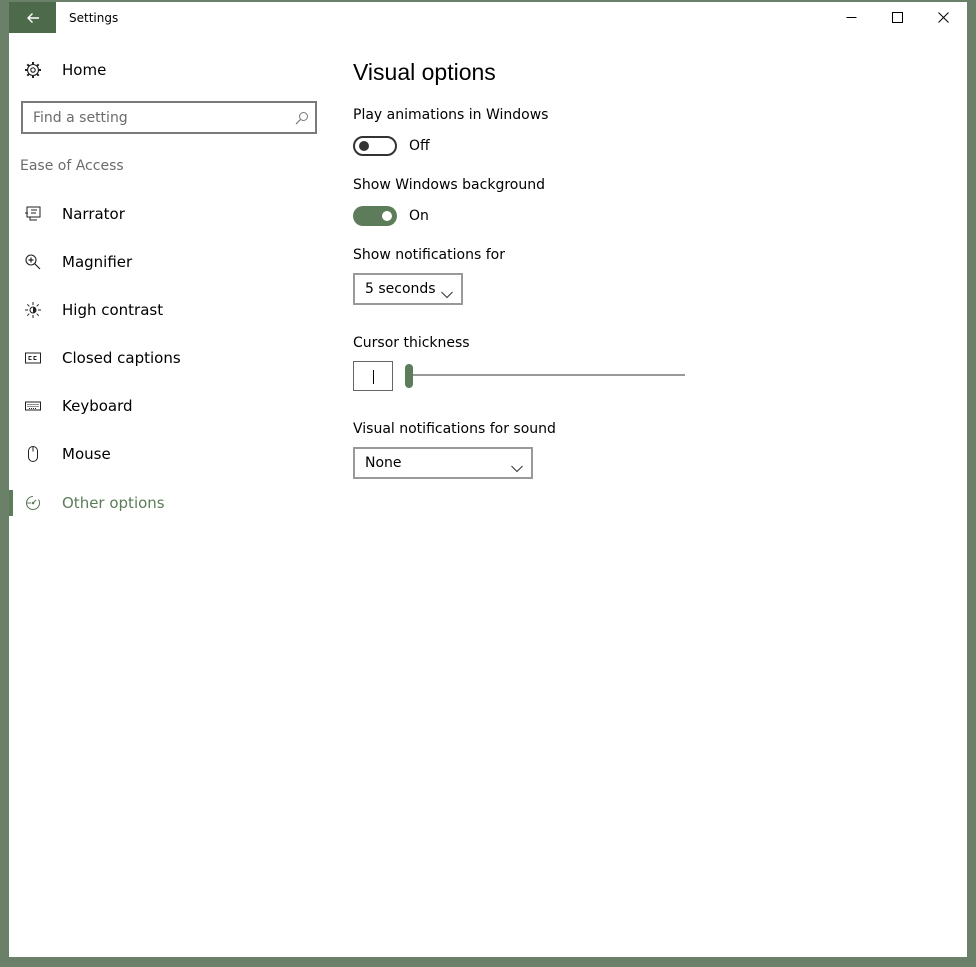 Image resolution: width=976 pixels, height=967 pixels. Describe the element at coordinates (121, 358) in the screenshot. I see `sidebar-item-label: Closed captions` at that location.